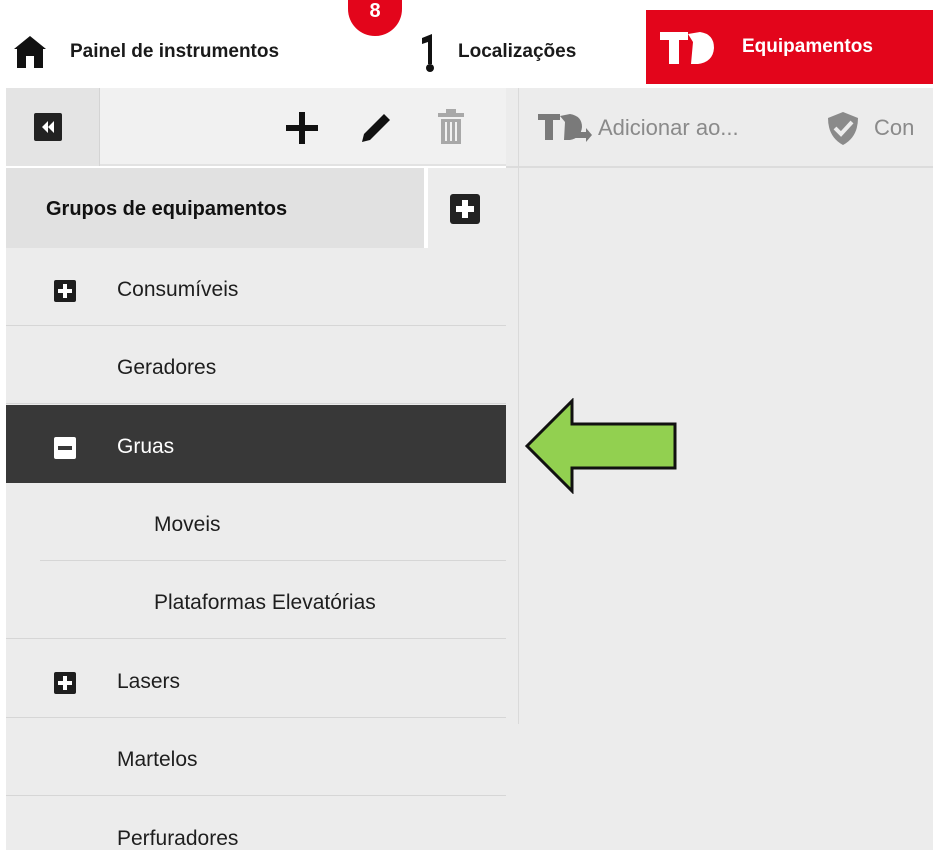 The image size is (933, 850). Describe the element at coordinates (376, 128) in the screenshot. I see `edit-icon` at that location.